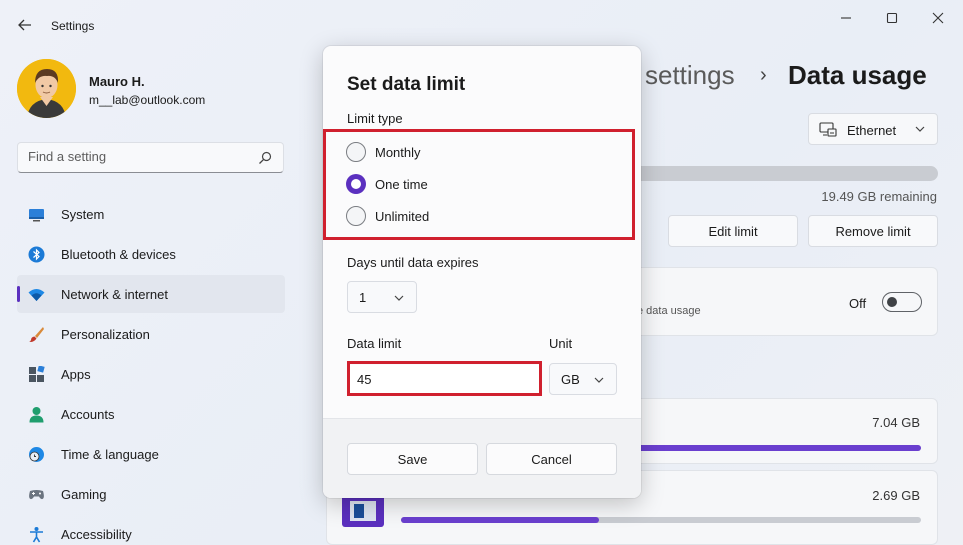  I want to click on toggle-knob, so click(892, 302).